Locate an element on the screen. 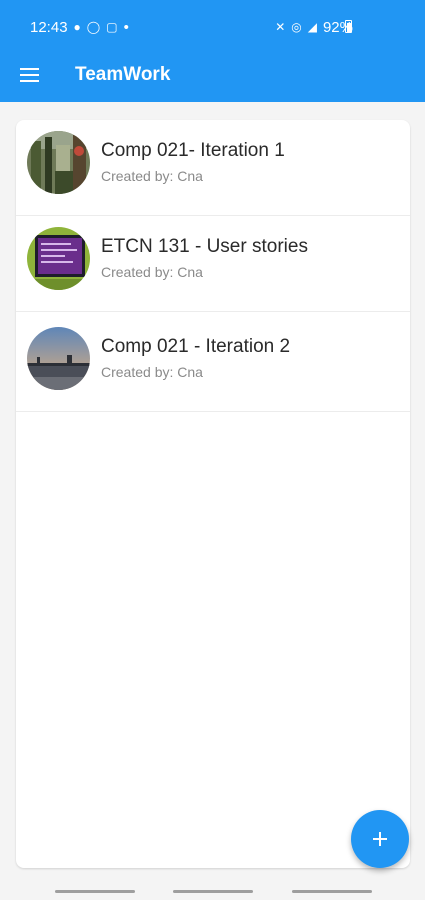  system-nav-bar is located at coordinates (212, 890).